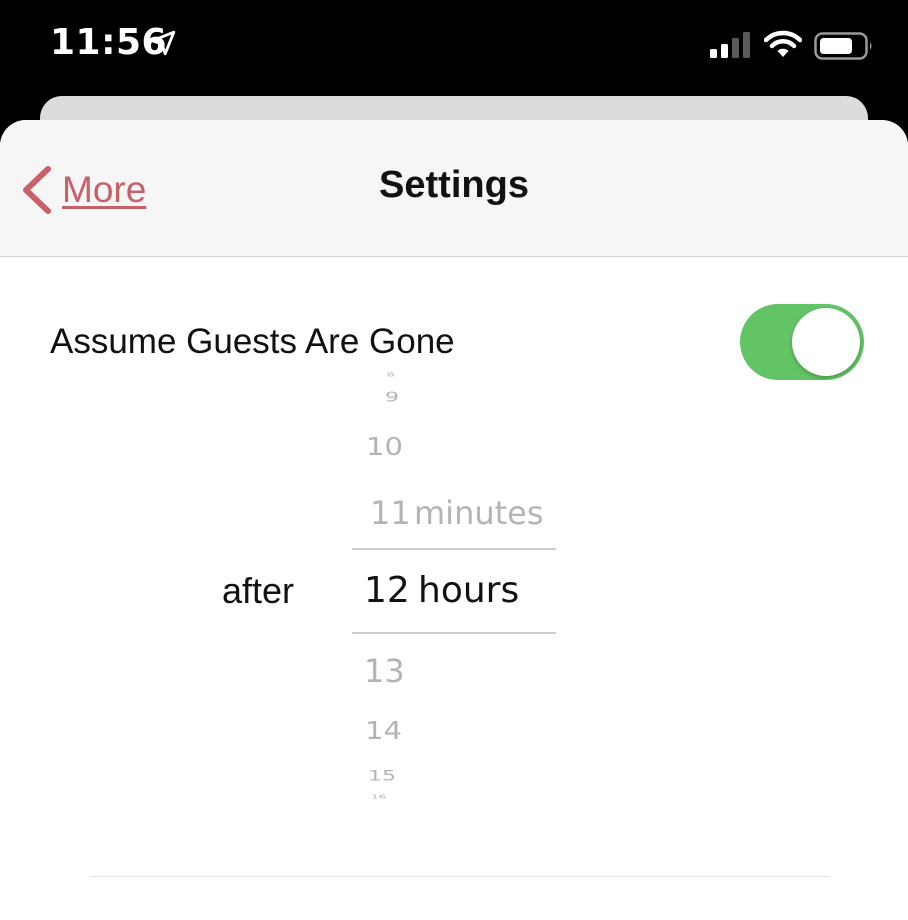  What do you see at coordinates (454, 633) in the screenshot?
I see `picker-selection-line-bottom` at bounding box center [454, 633].